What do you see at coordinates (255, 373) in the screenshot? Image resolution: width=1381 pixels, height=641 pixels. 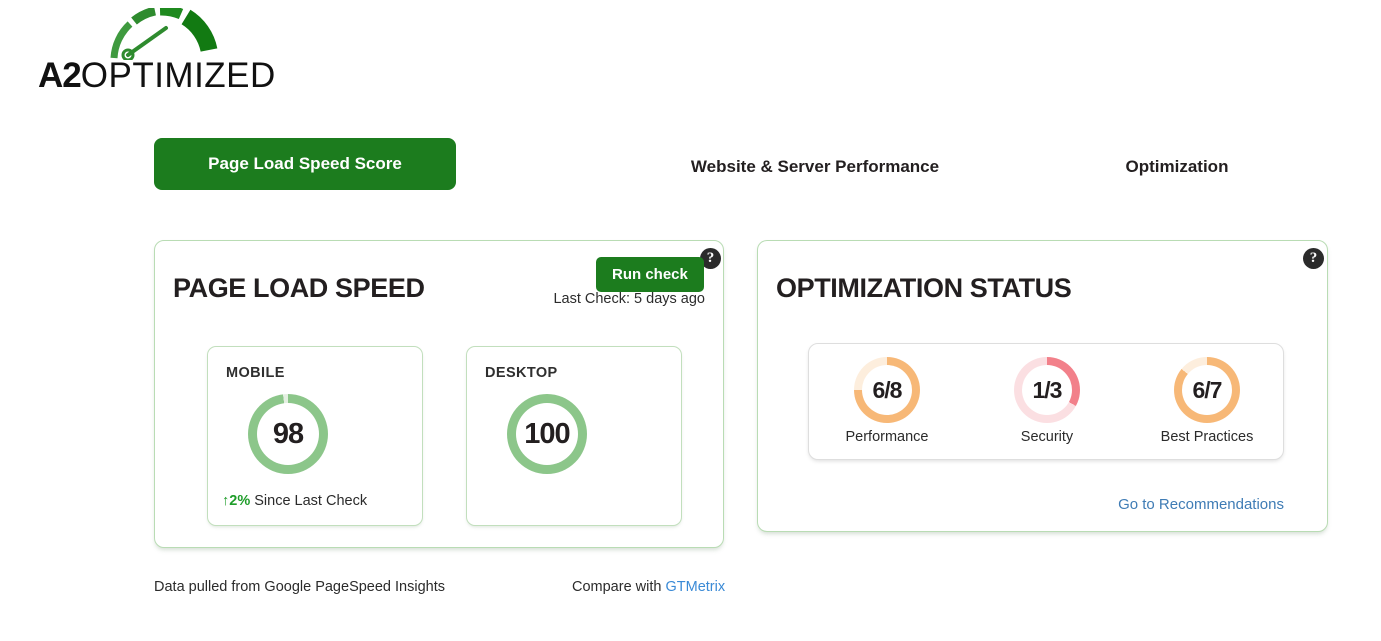 I see `mobile-label: MOBILE` at bounding box center [255, 373].